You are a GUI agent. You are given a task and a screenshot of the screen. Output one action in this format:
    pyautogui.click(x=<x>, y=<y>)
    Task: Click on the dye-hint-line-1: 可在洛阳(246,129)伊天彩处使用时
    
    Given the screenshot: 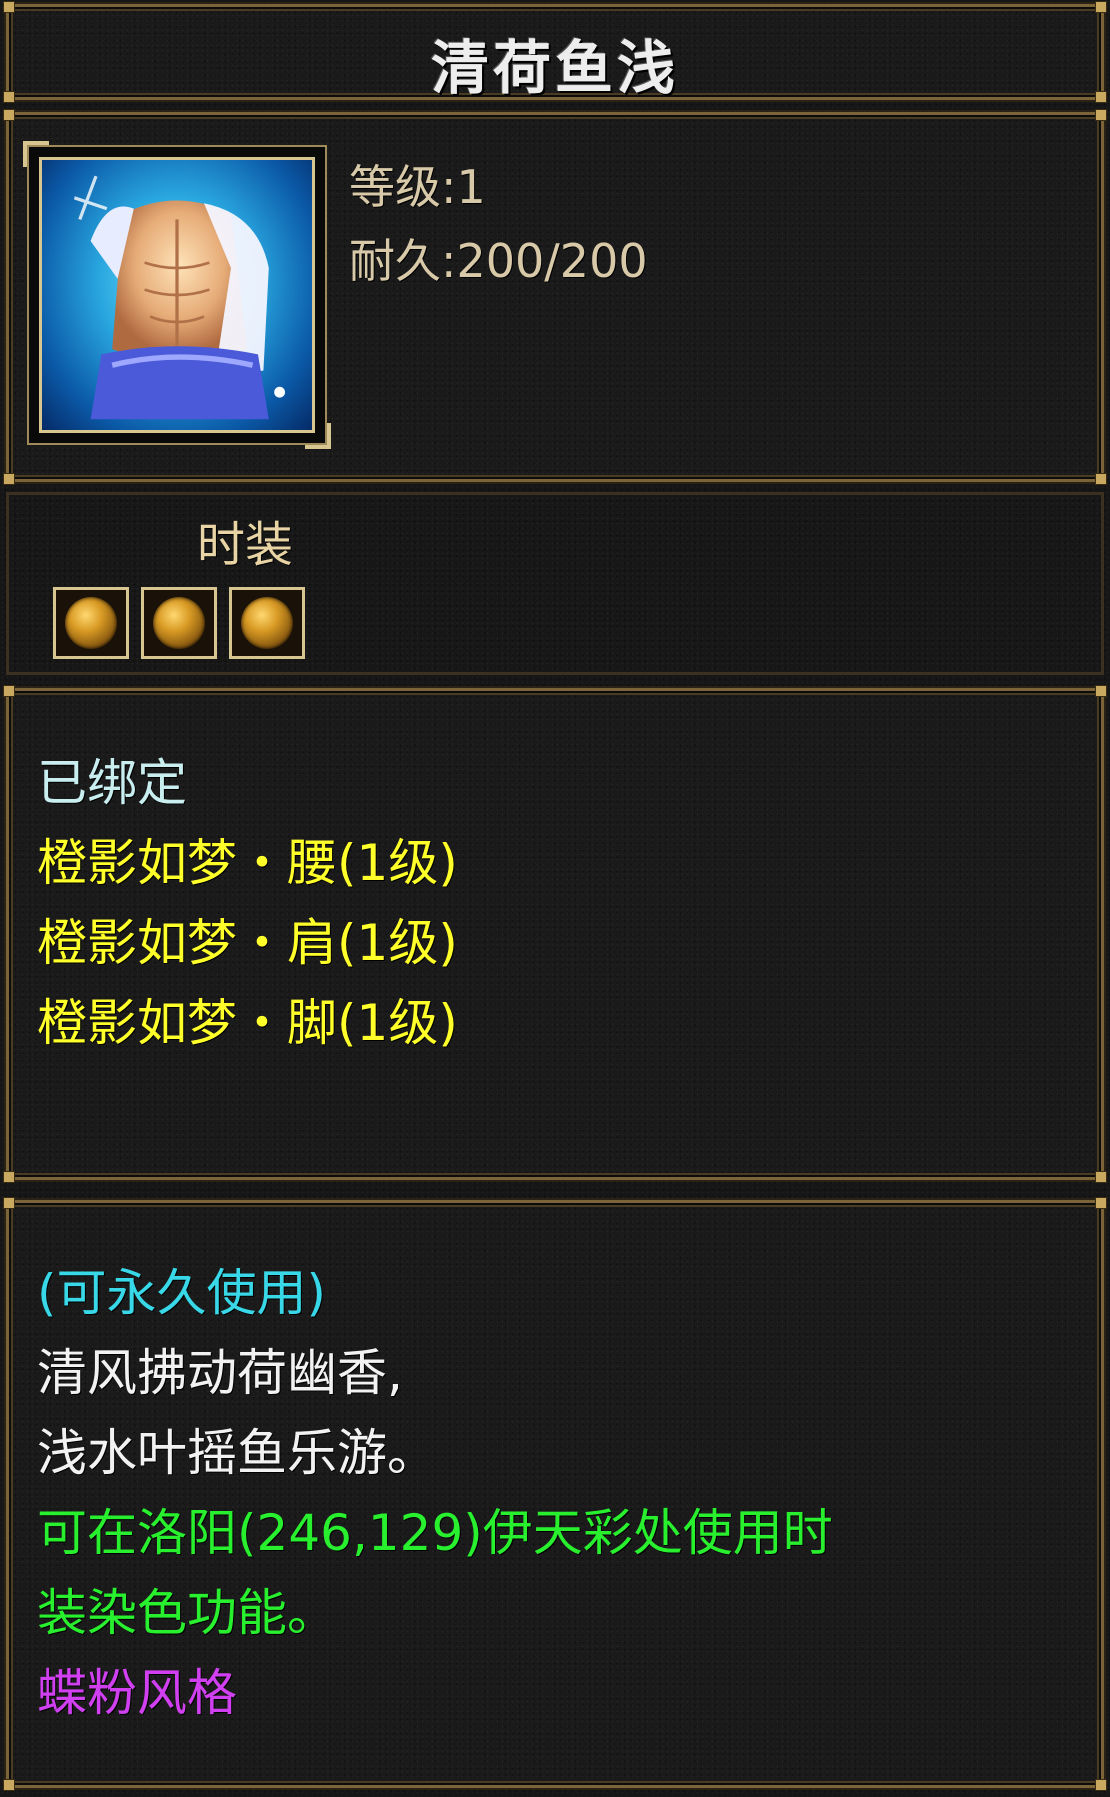 What is the action you would take?
    pyautogui.click(x=435, y=1533)
    